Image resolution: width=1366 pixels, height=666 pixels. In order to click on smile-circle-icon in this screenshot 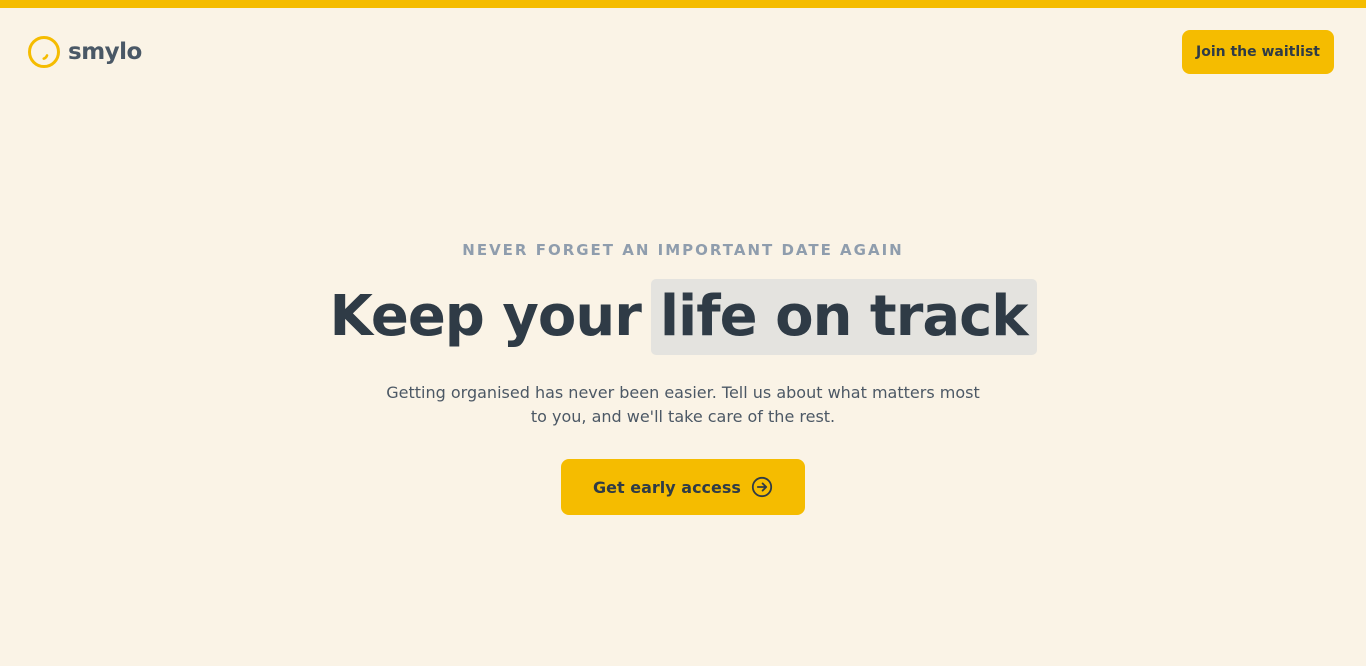, I will do `click(44, 52)`.